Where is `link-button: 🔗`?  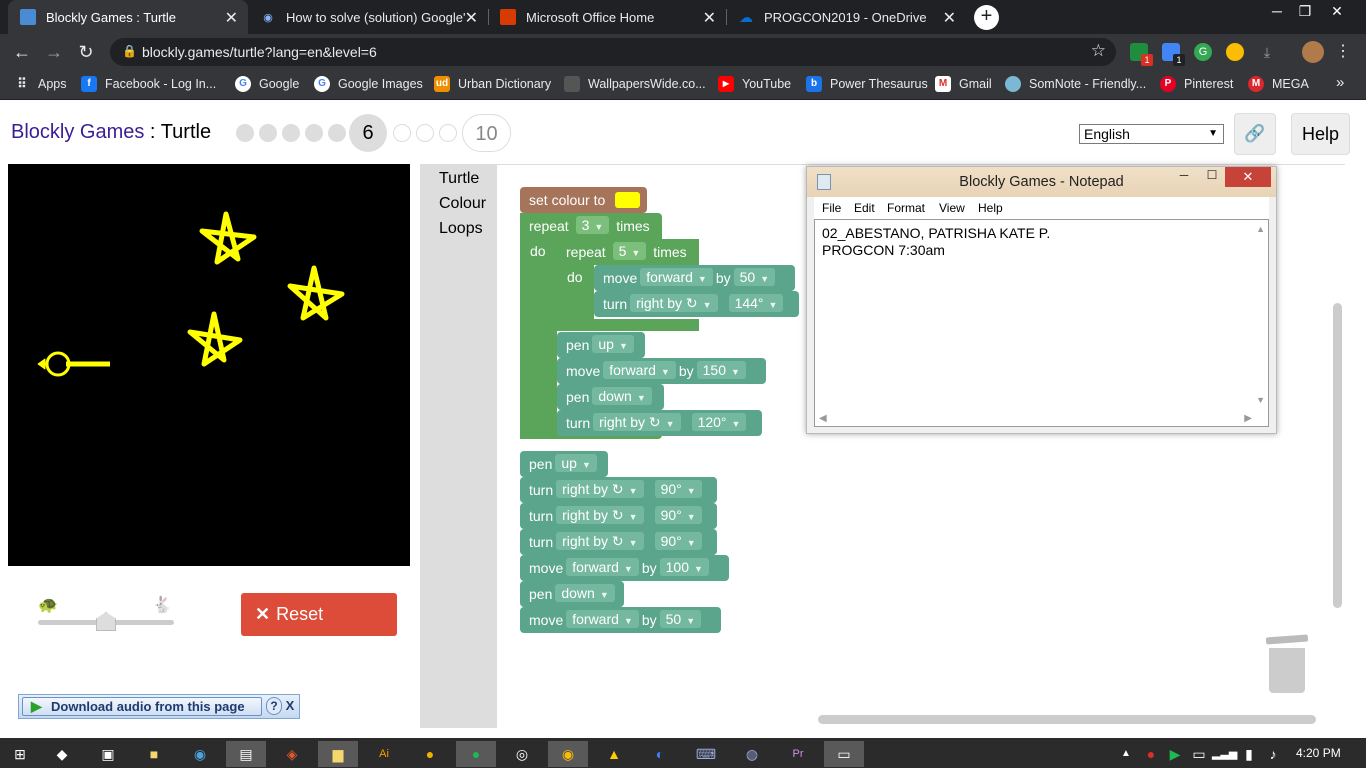
link-button: 🔗 is located at coordinates (1255, 134).